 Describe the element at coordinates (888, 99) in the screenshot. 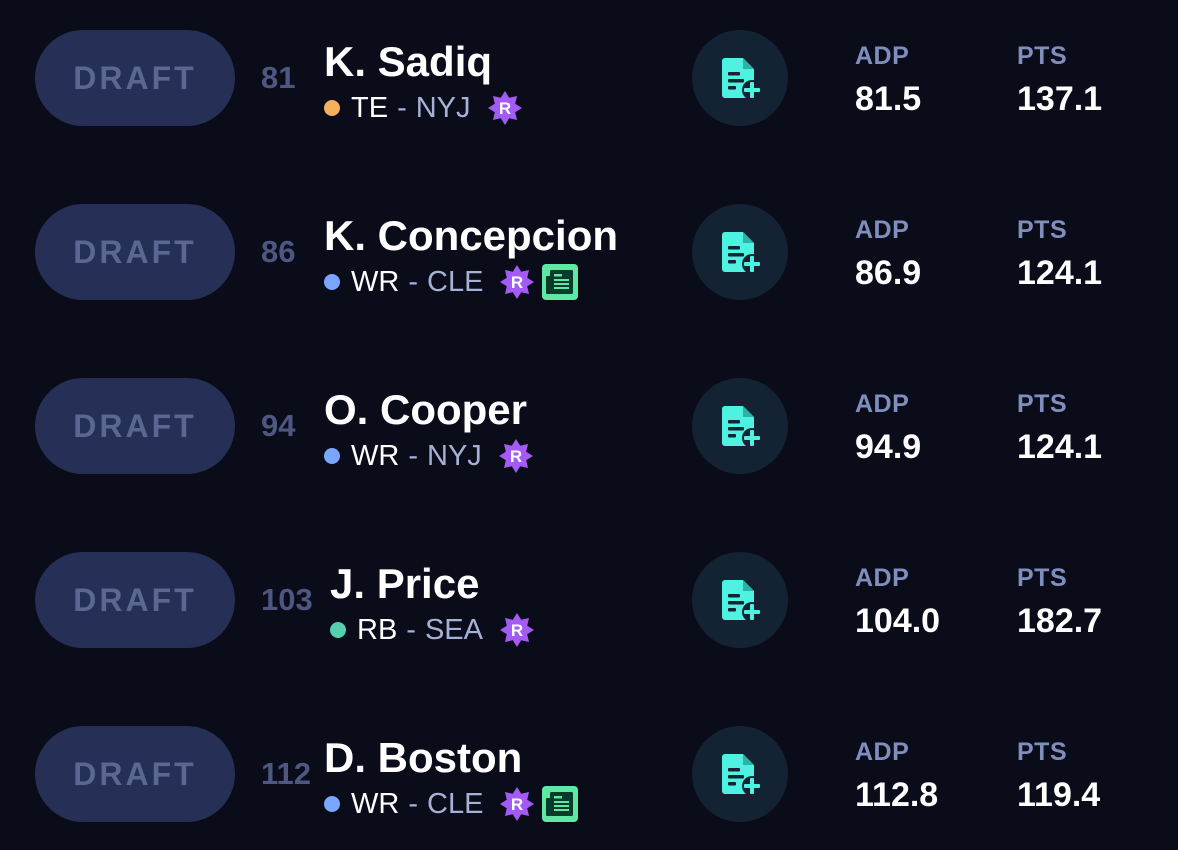

I see `adp-value: 81.5` at that location.